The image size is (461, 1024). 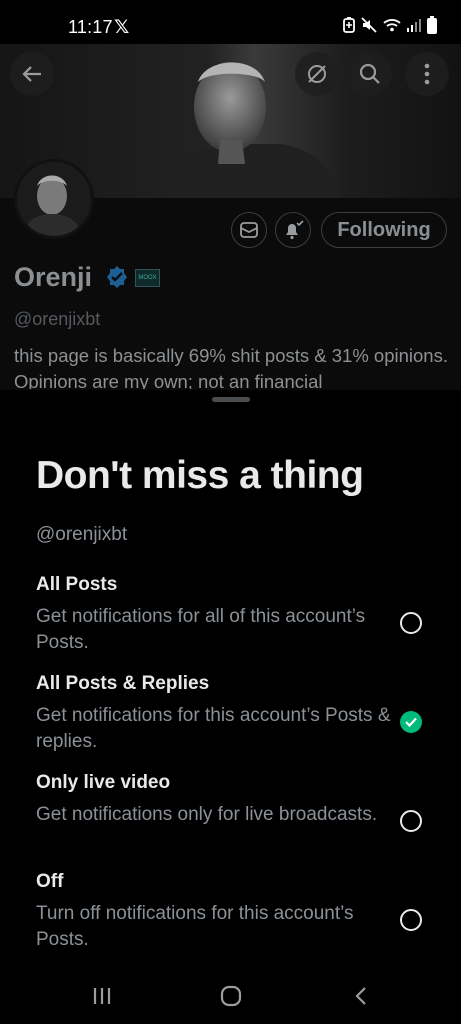 I want to click on profile-handle: @orenjixbt, so click(x=57, y=319).